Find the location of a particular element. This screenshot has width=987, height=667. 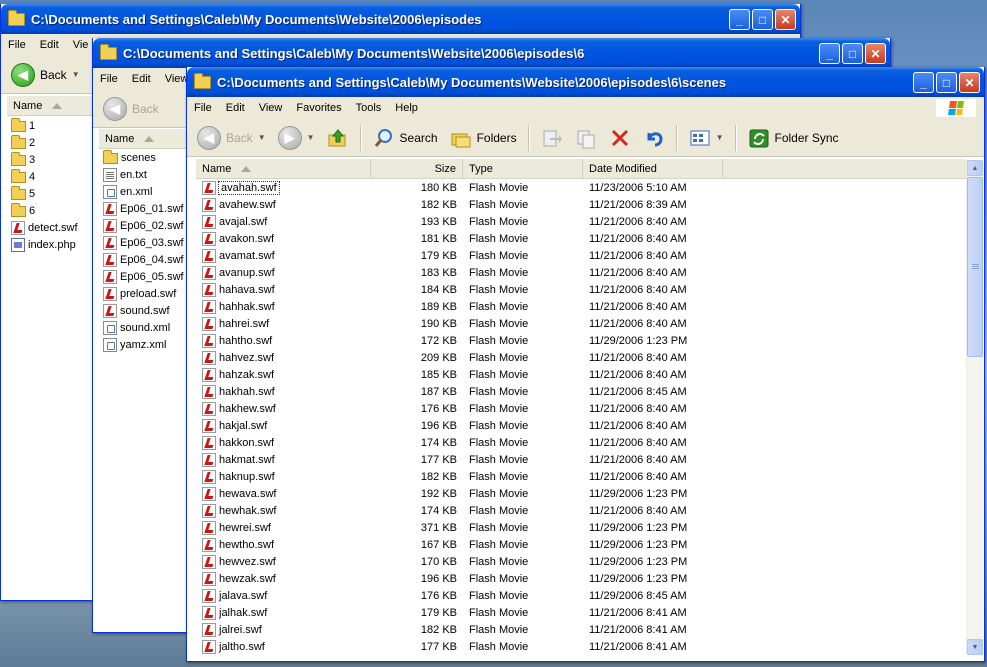

scroll-up-button: ▲ is located at coordinates (975, 168).